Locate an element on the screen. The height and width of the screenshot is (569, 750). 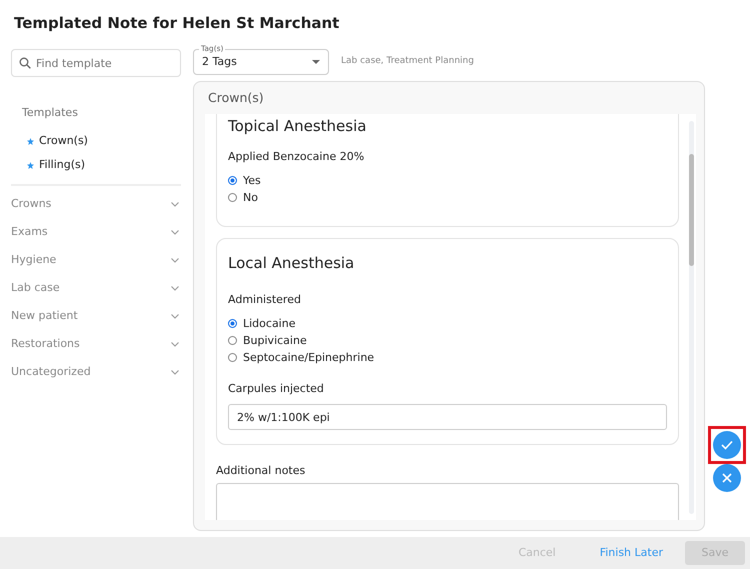
category-item: Restorations is located at coordinates (96, 344).